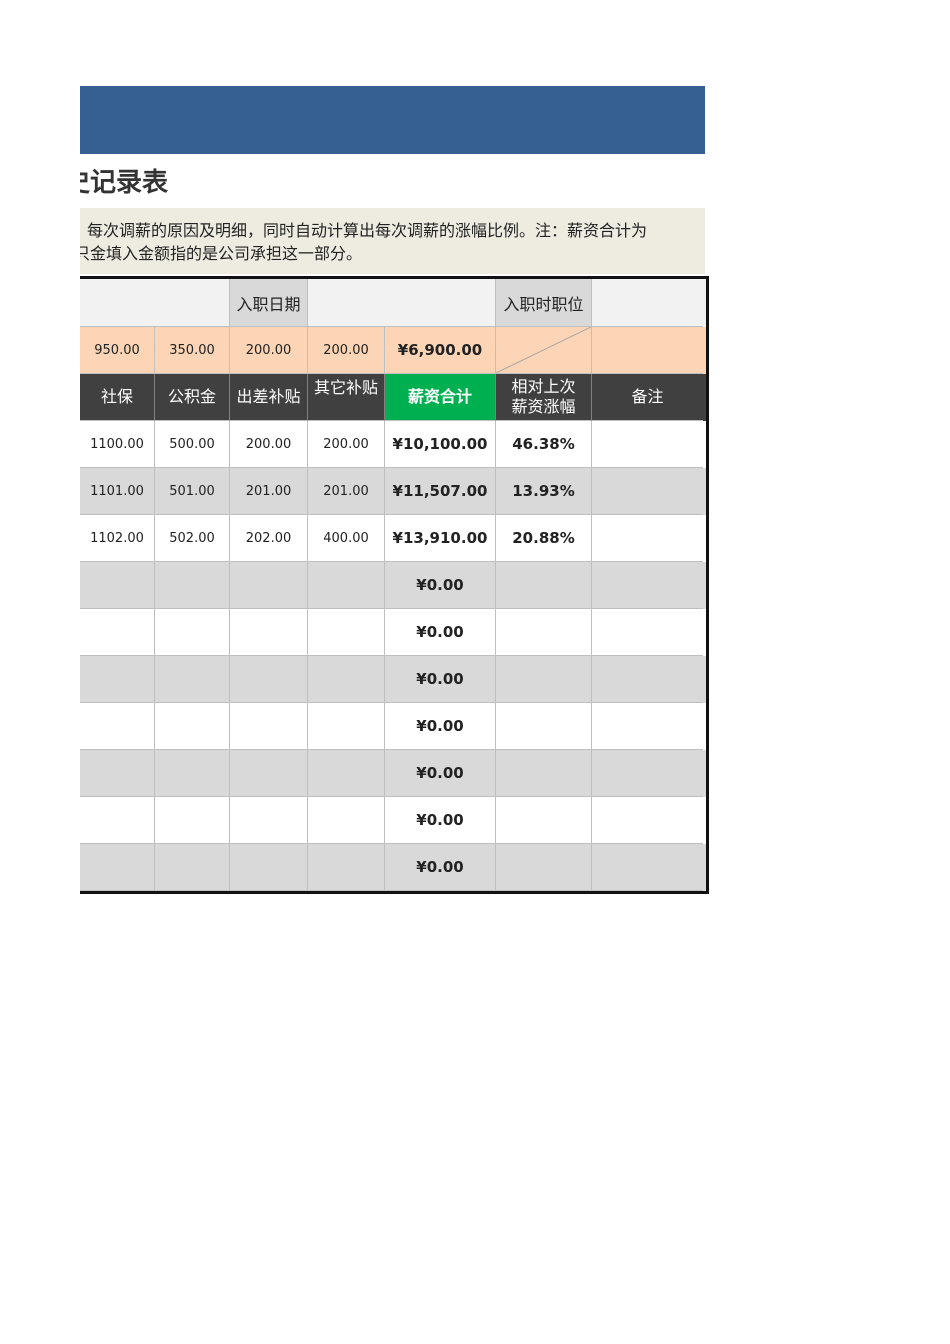 Image resolution: width=950 pixels, height=1344 pixels. Describe the element at coordinates (440, 538) in the screenshot. I see `cell-salary-total: ¥13,910.00` at that location.